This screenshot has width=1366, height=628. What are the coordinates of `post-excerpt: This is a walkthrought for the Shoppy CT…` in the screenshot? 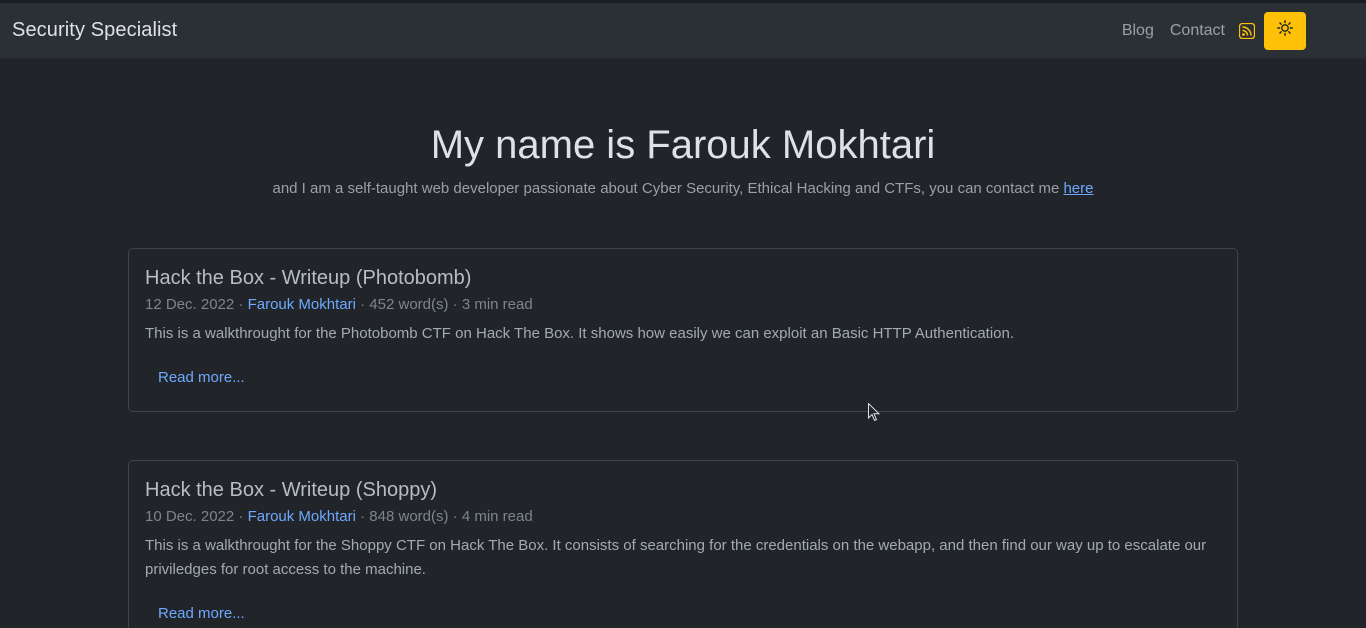 It's located at (676, 557).